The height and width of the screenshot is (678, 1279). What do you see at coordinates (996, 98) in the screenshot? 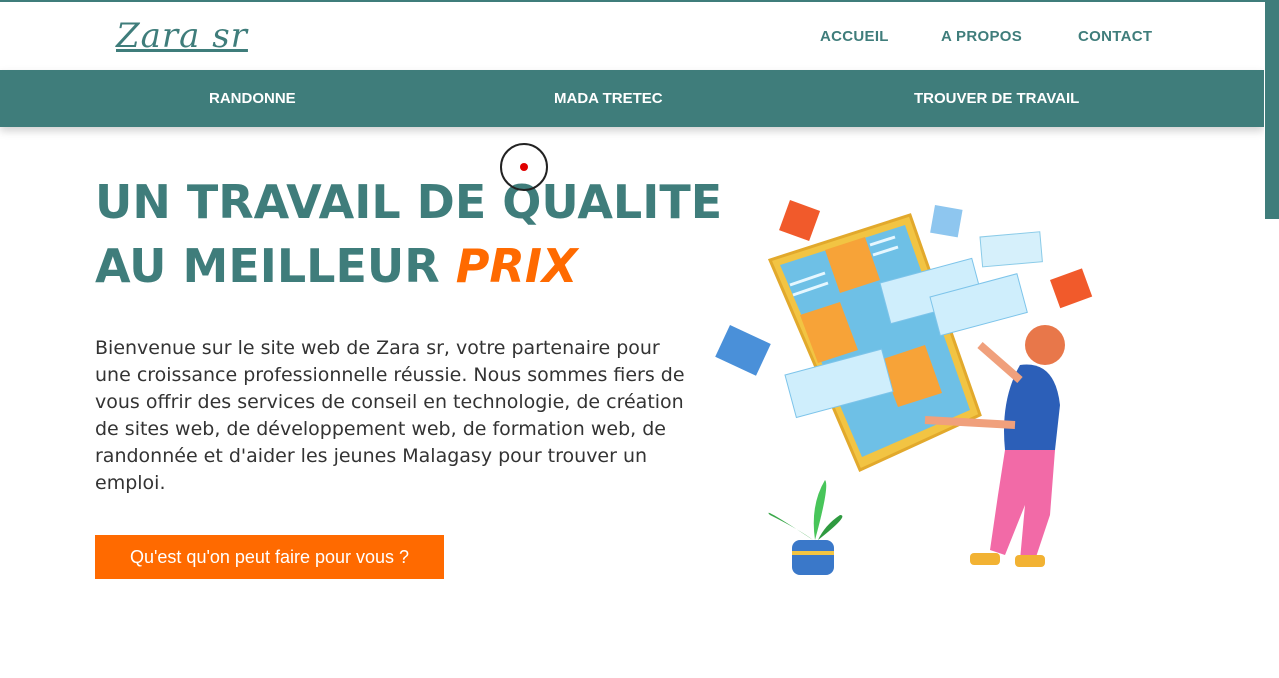
I see `subnav-trouver-de-travail: TROUVER DE TRAVAIL` at bounding box center [996, 98].